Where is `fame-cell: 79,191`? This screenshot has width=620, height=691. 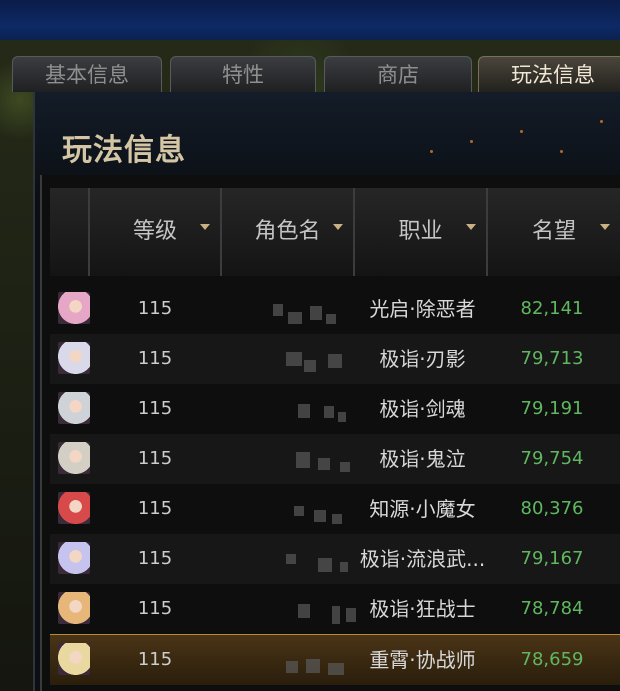 fame-cell: 79,191 is located at coordinates (552, 408).